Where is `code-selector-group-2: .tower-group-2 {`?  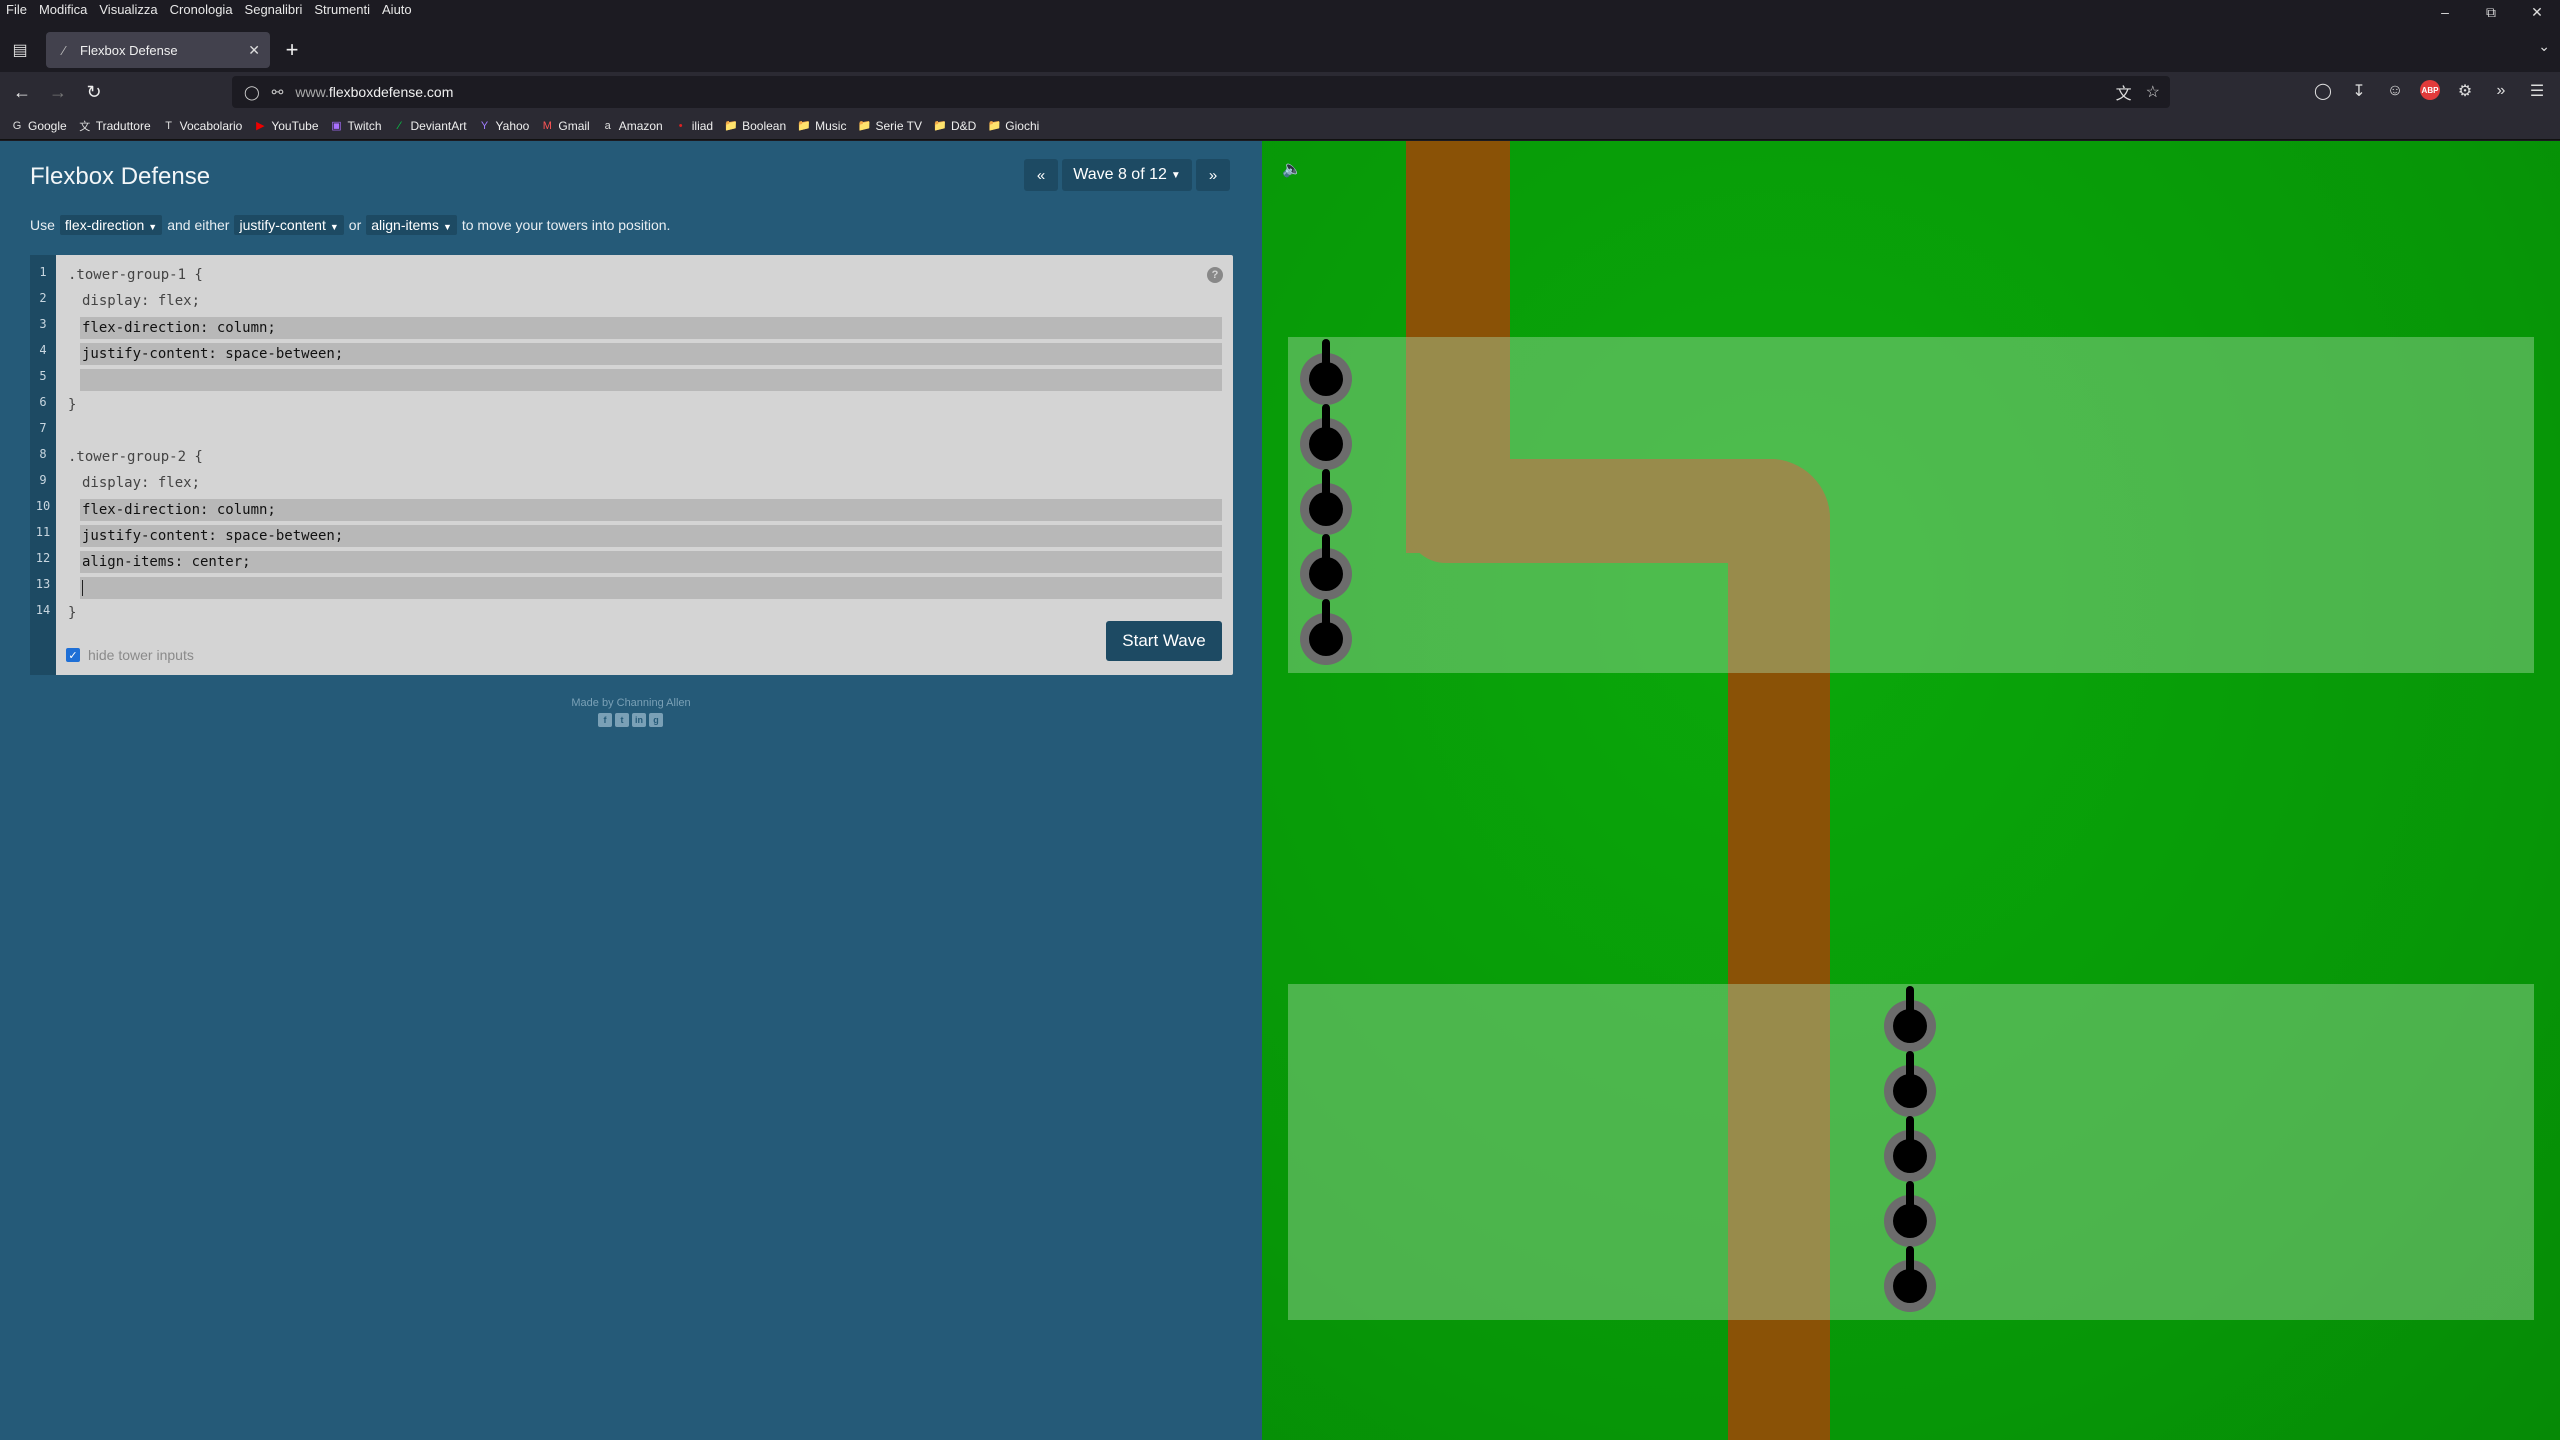 code-selector-group-2: .tower-group-2 { is located at coordinates (135, 457).